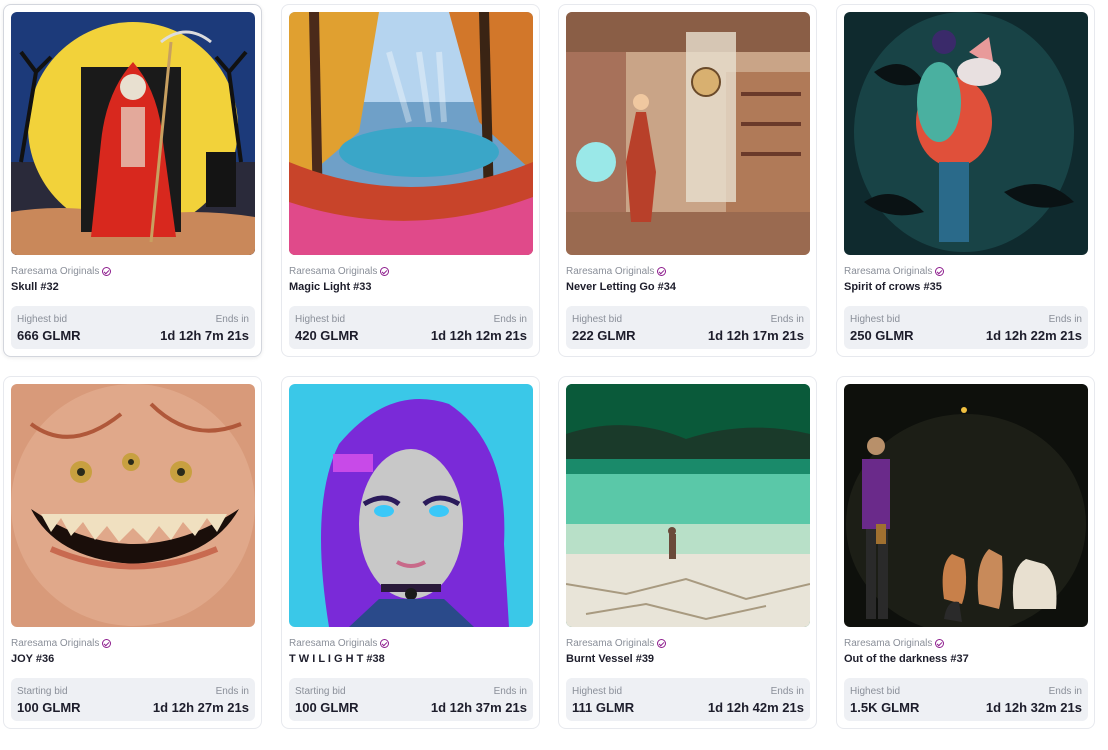 Image resolution: width=1108 pixels, height=750 pixels. Describe the element at coordinates (133, 133) in the screenshot. I see `grim-reaper-art` at that location.